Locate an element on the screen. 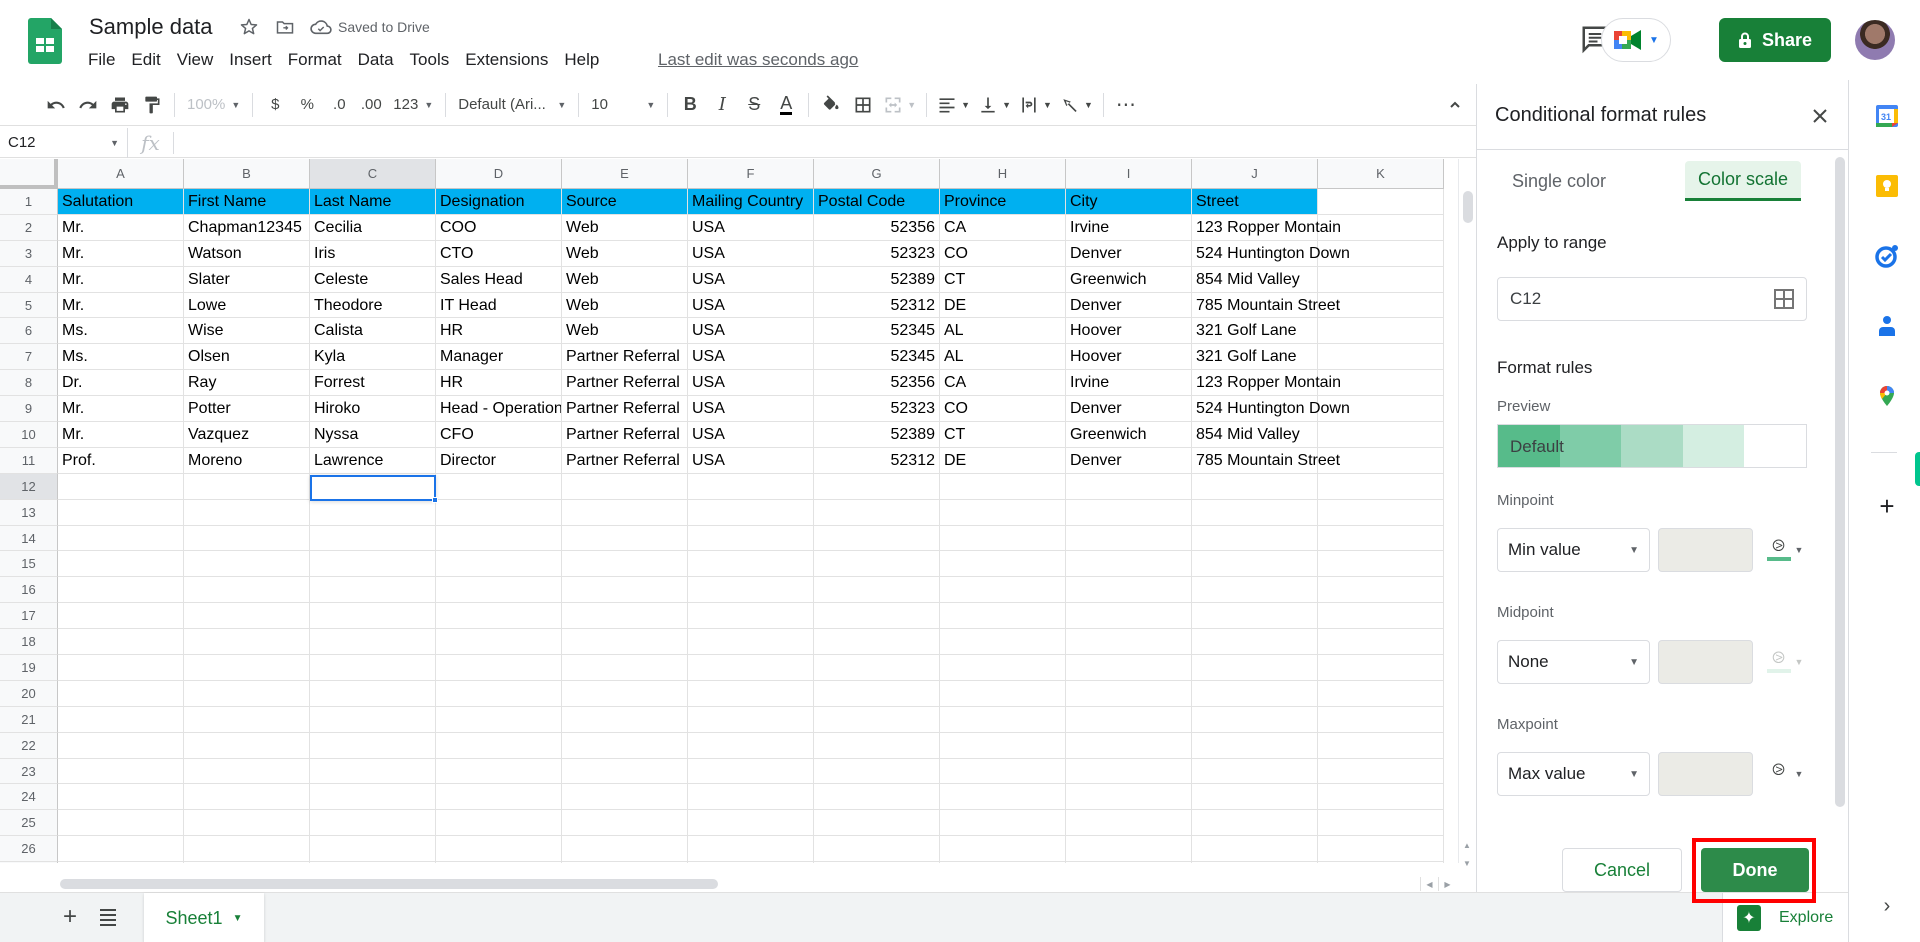 This screenshot has height=942, width=1920. midpoint-color-button: ⧁ ▼ is located at coordinates (1785, 662).